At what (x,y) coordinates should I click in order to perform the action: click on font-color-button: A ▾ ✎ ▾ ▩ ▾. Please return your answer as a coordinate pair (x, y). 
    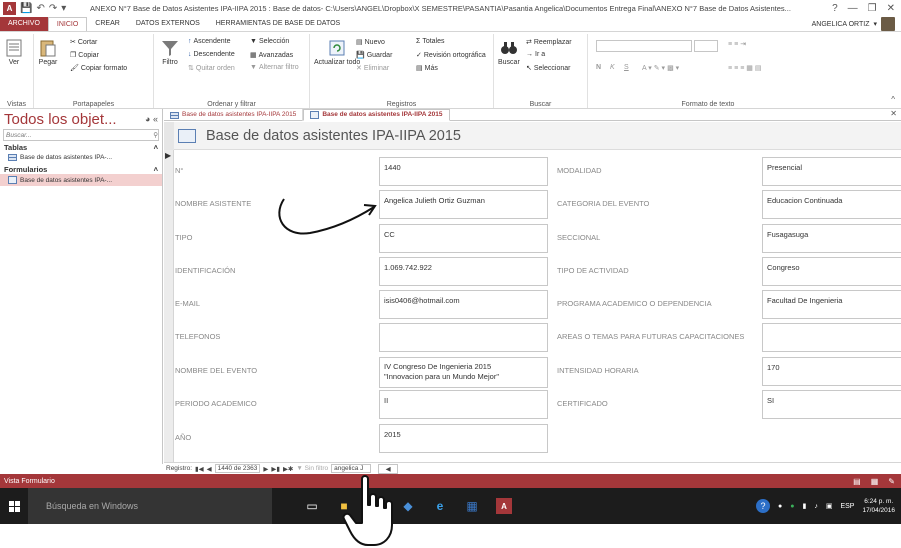
    Looking at the image, I should click on (660, 68).